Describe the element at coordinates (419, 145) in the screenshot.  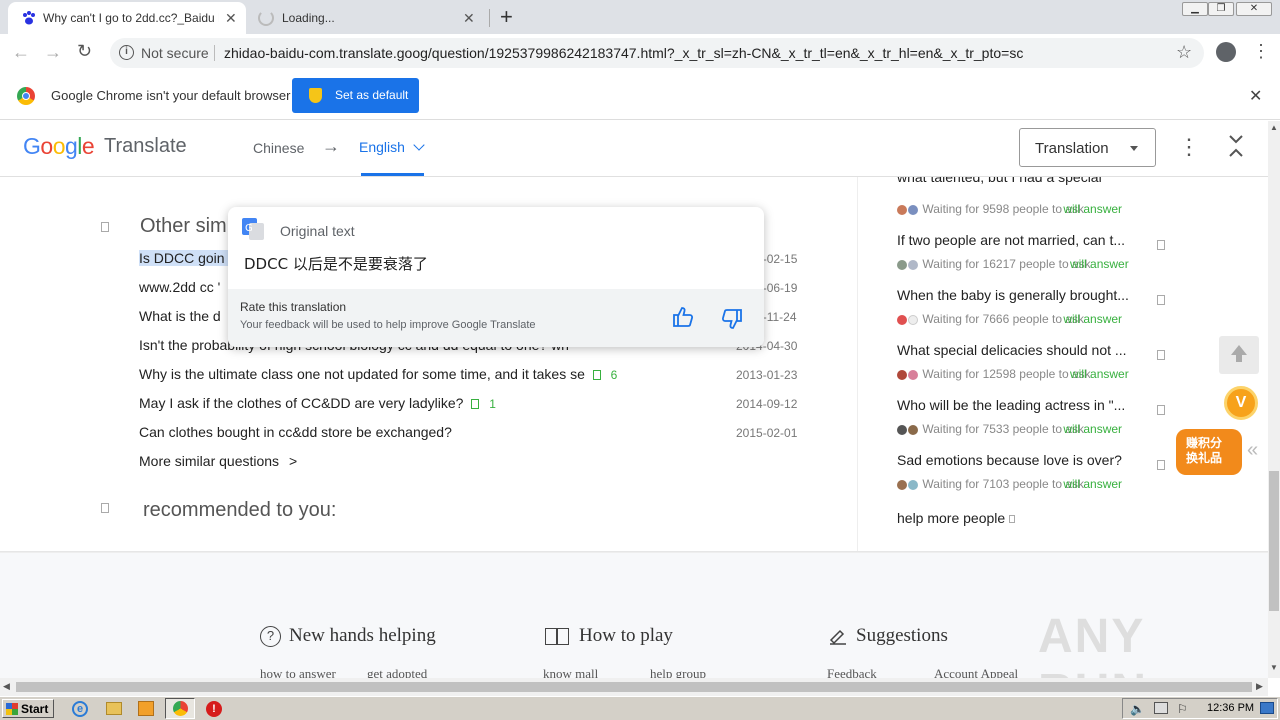
I see `chevron-down-icon` at that location.